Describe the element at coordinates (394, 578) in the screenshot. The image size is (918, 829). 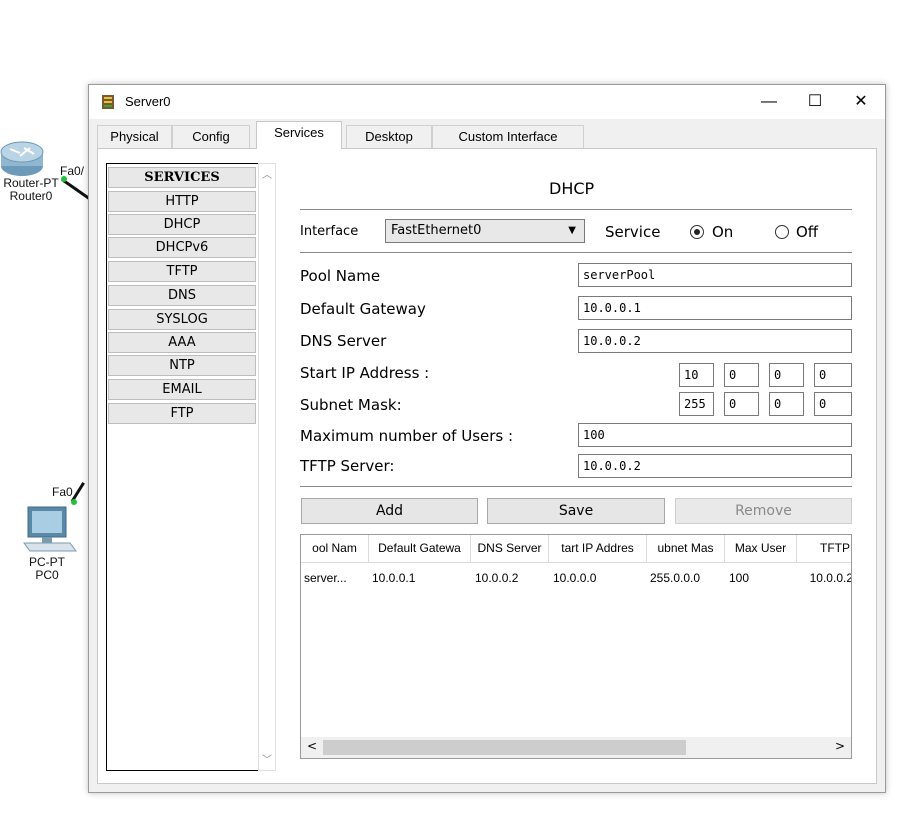
I see `table-cell: 10.0.0.1` at that location.